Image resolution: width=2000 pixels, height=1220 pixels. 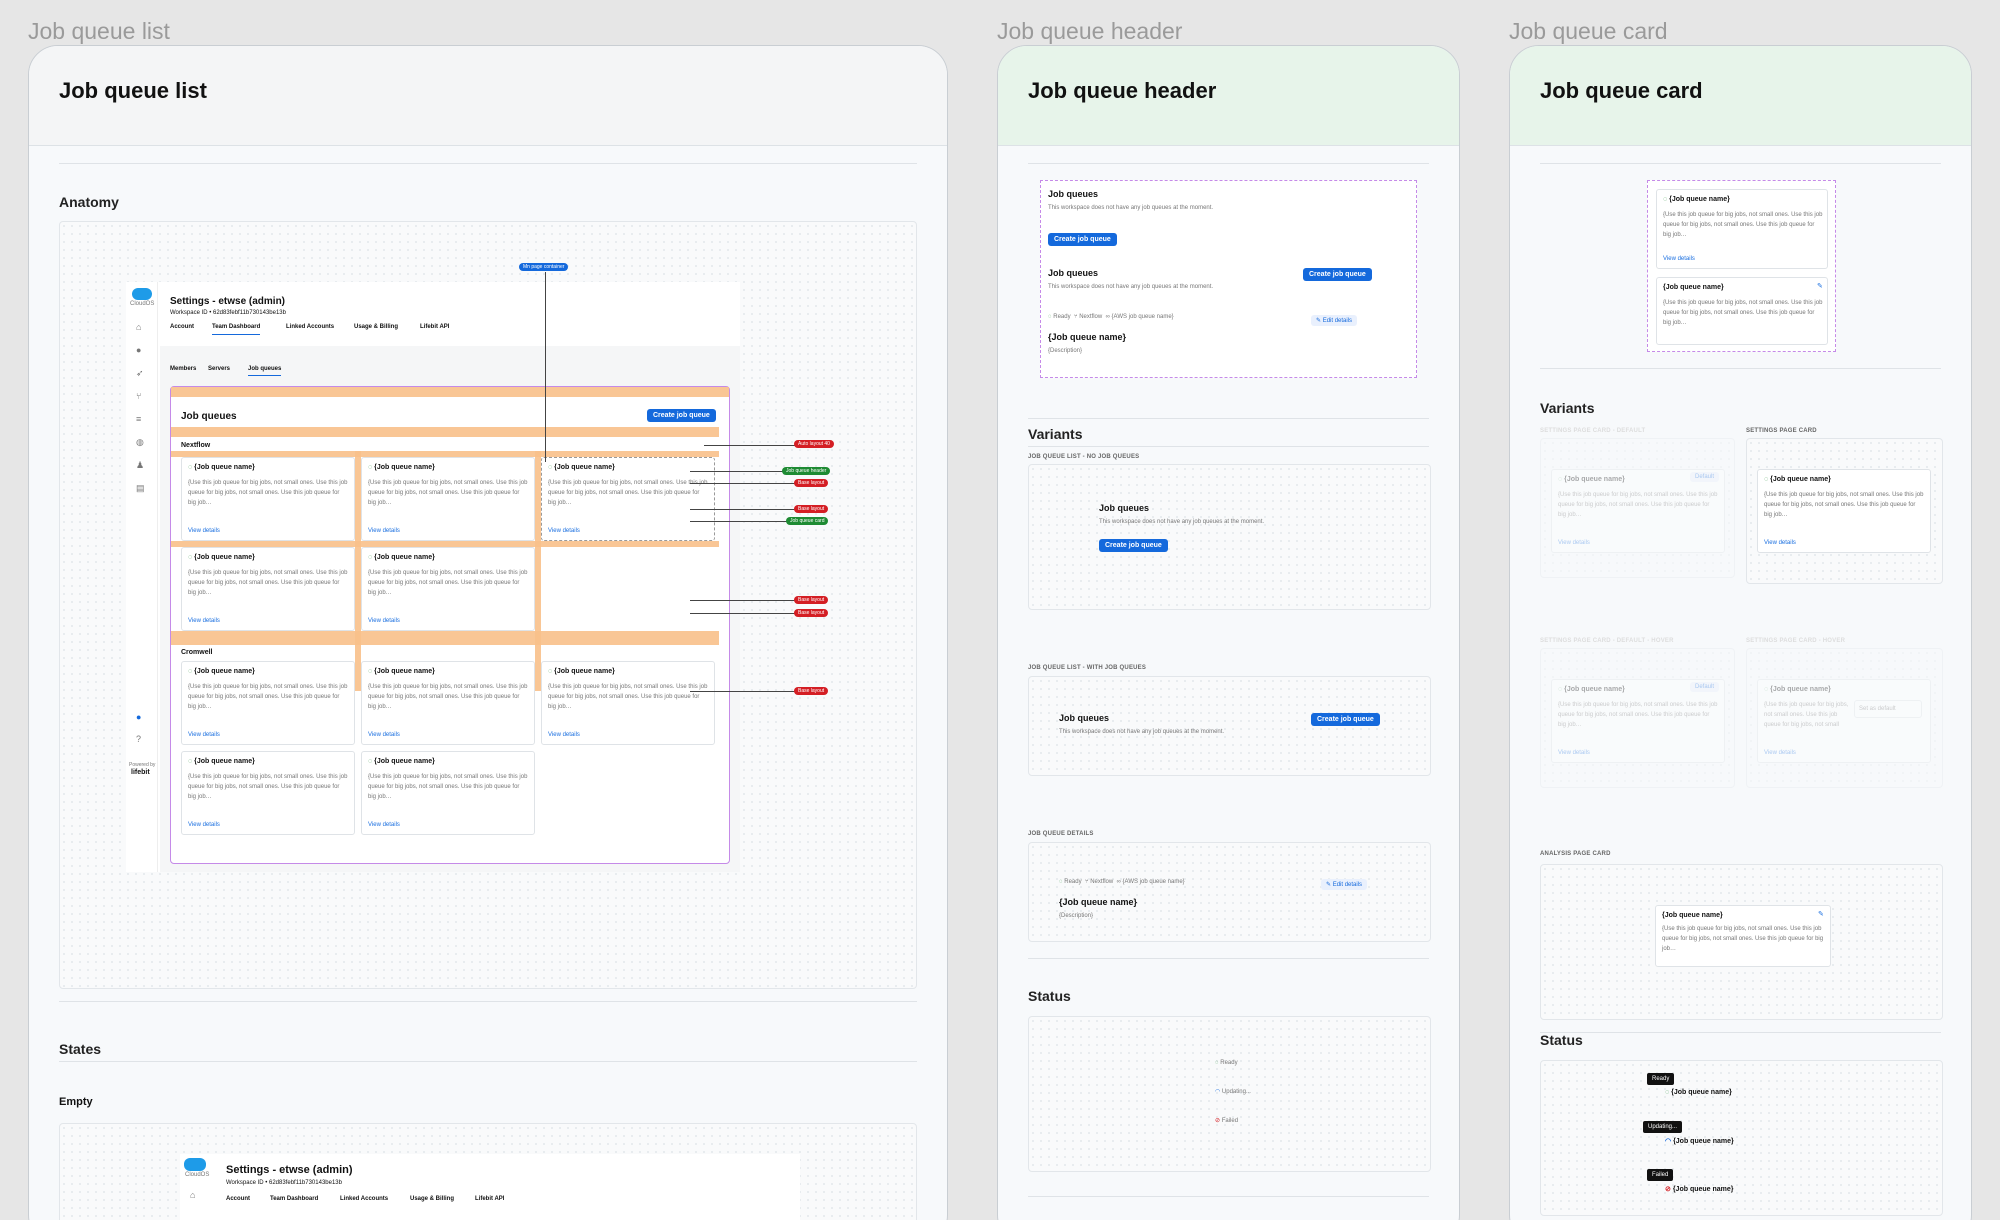 What do you see at coordinates (1668, 1189) in the screenshot?
I see `failed-icon: ⊘` at bounding box center [1668, 1189].